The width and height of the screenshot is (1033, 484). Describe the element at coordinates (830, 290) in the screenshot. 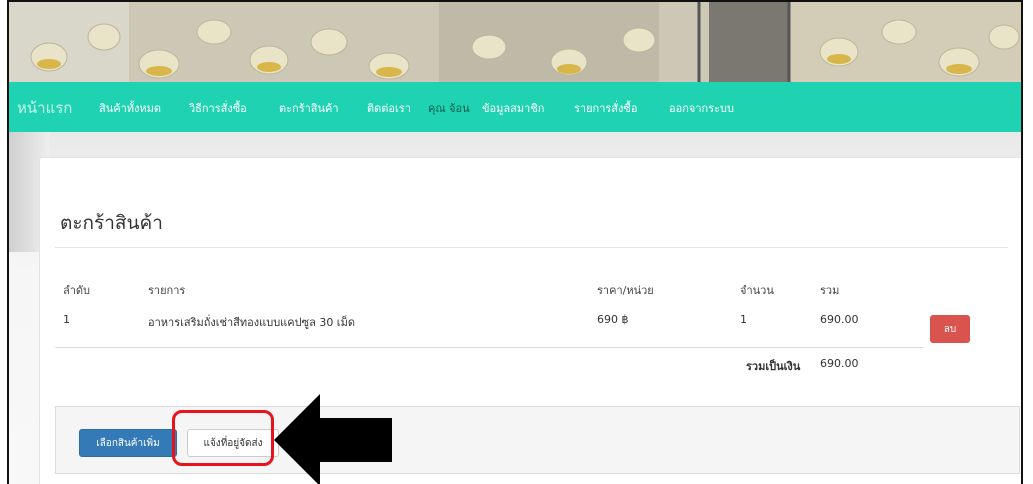

I see `column-header-total: รวม` at that location.